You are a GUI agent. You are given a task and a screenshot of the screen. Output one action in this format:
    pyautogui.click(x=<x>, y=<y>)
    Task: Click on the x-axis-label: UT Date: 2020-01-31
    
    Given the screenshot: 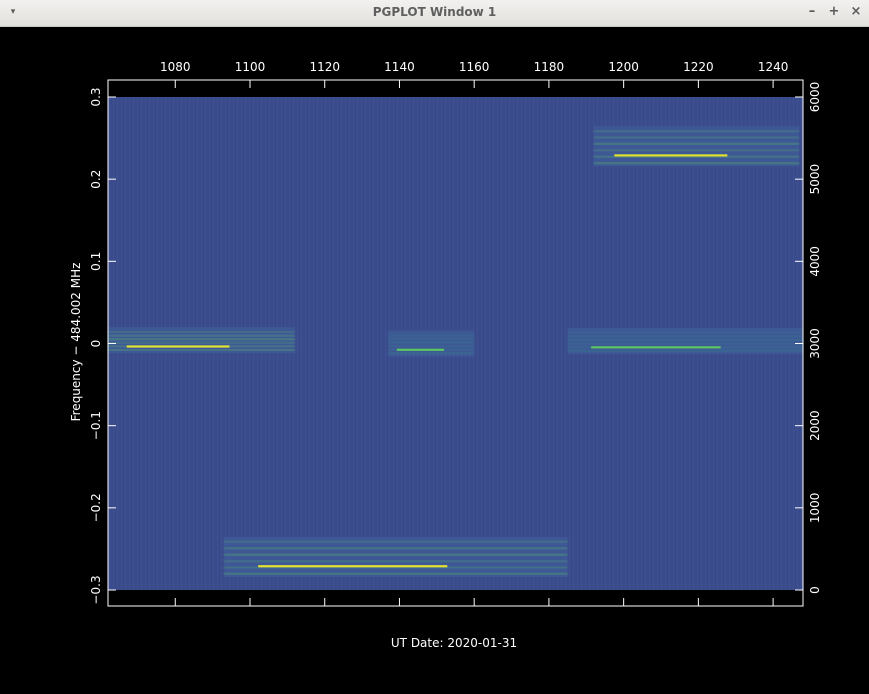 What is the action you would take?
    pyautogui.click(x=454, y=643)
    